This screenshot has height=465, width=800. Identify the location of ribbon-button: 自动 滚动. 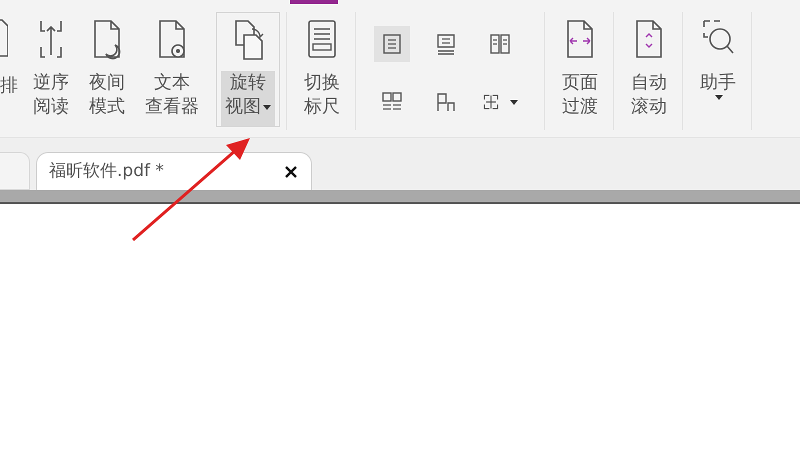
(649, 69).